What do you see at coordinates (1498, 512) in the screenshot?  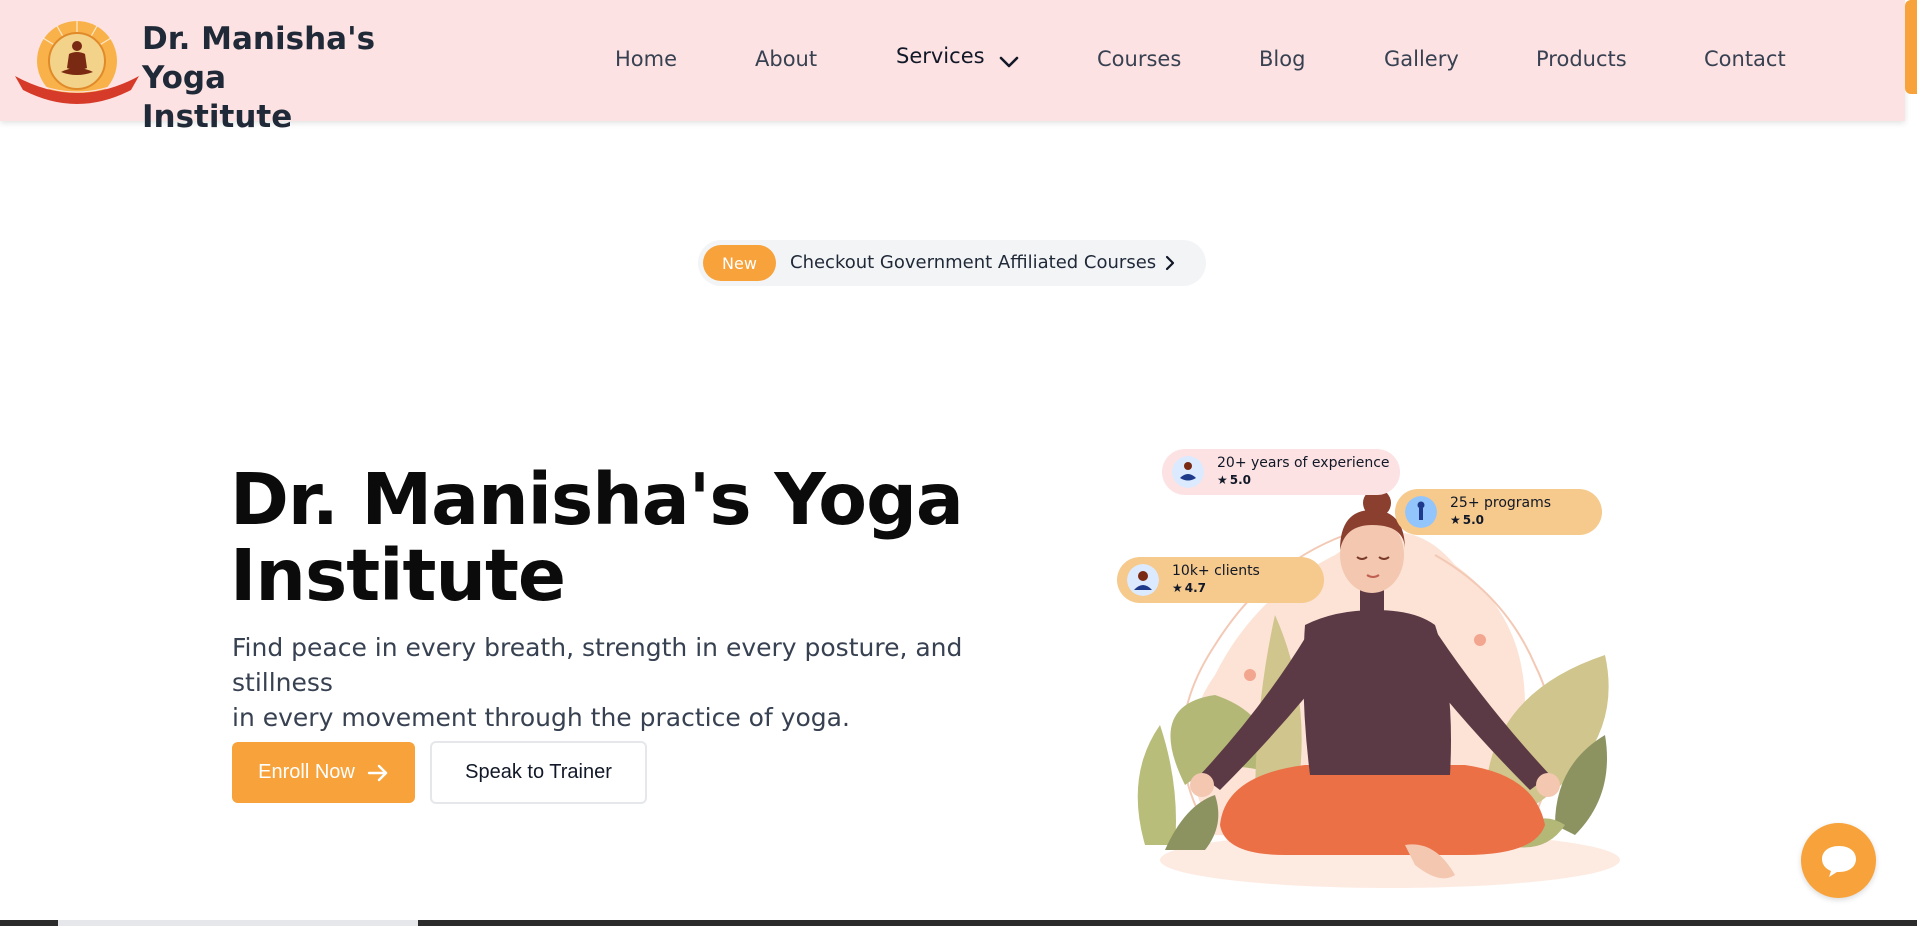 I see `stat-programs: 25+ programs ★ 5.0` at bounding box center [1498, 512].